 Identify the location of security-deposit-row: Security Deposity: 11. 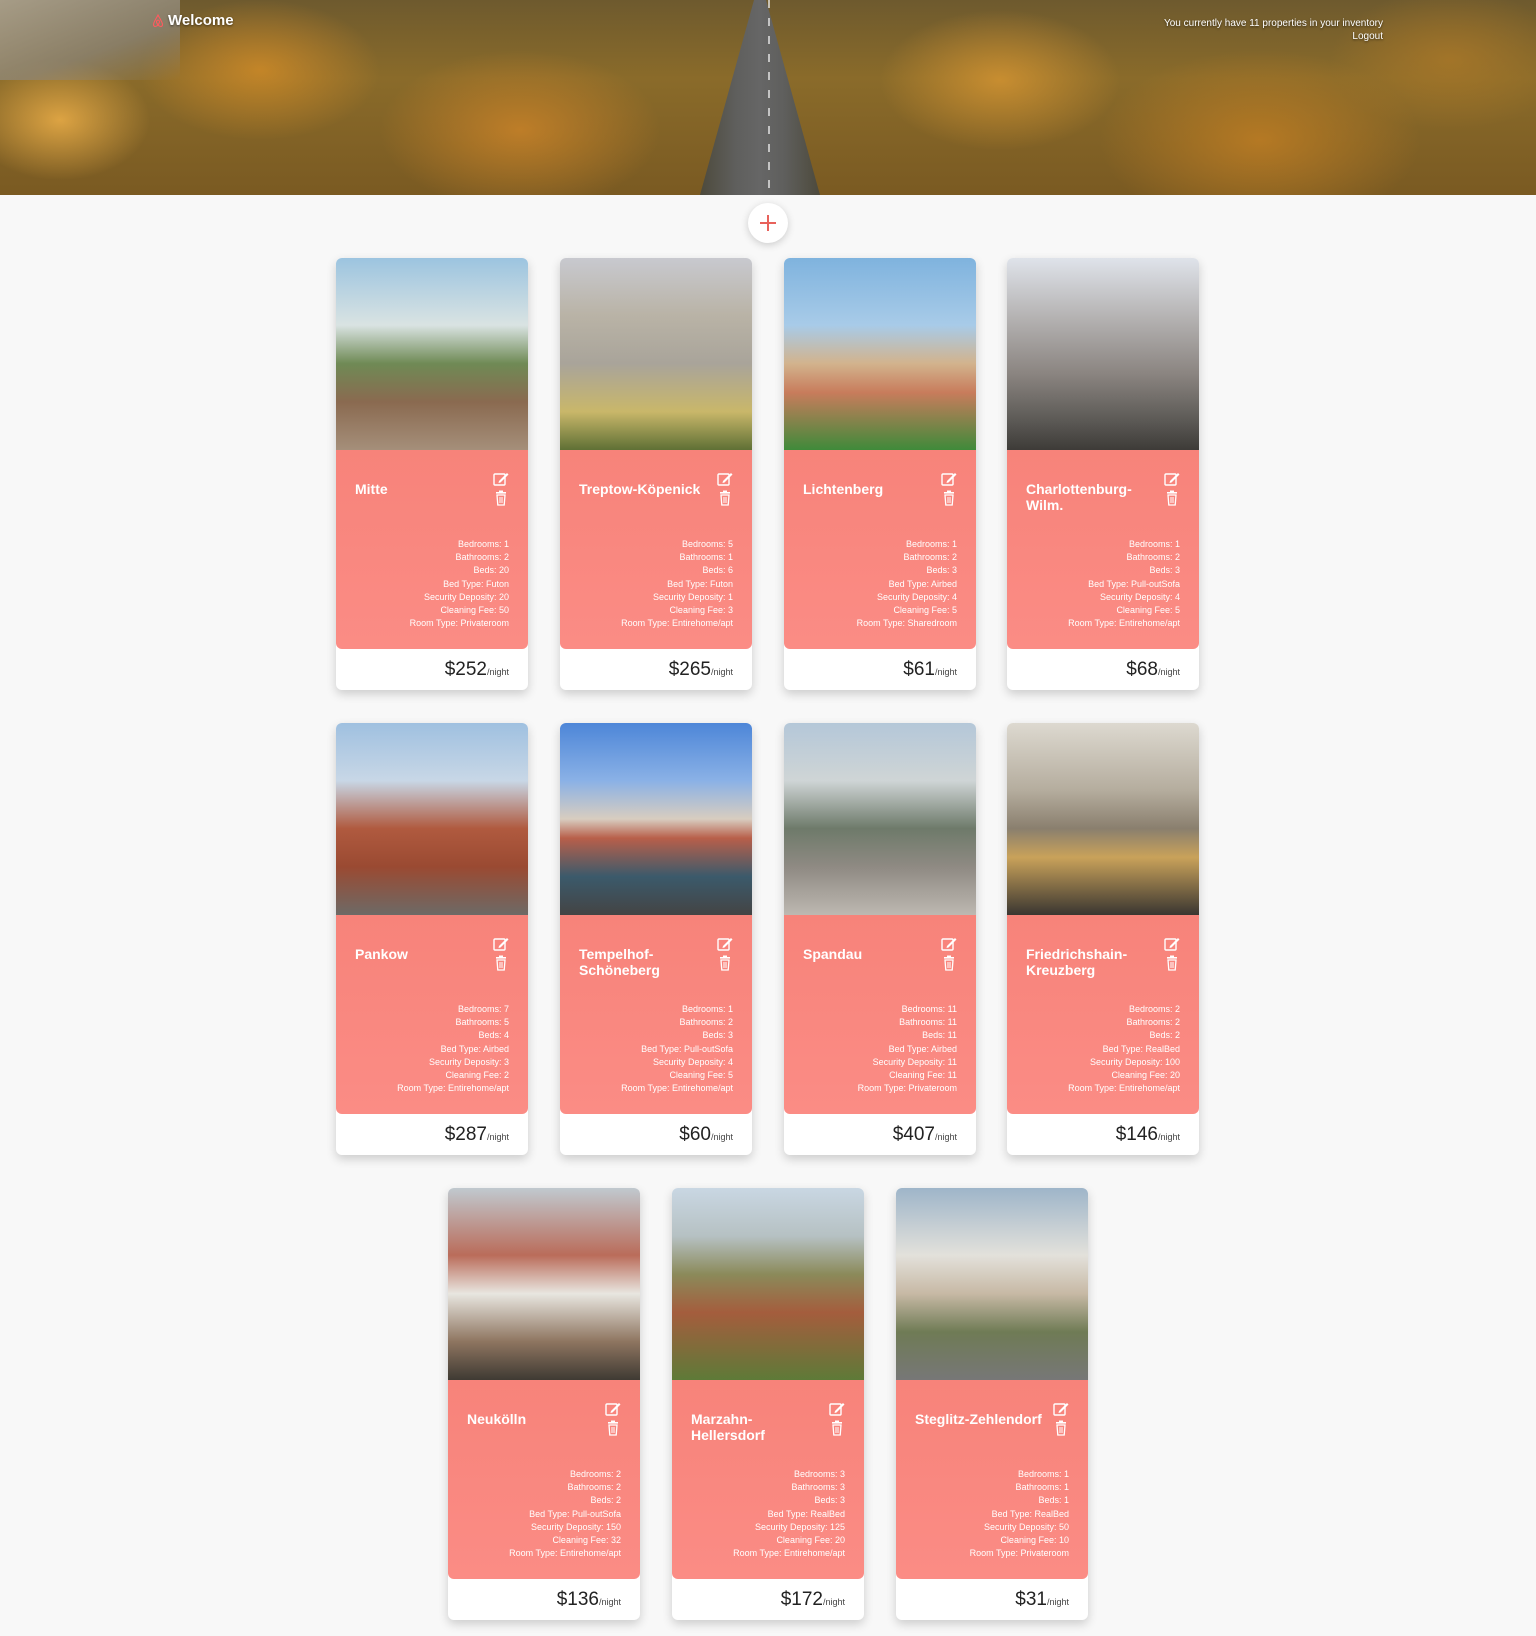
(914, 1061).